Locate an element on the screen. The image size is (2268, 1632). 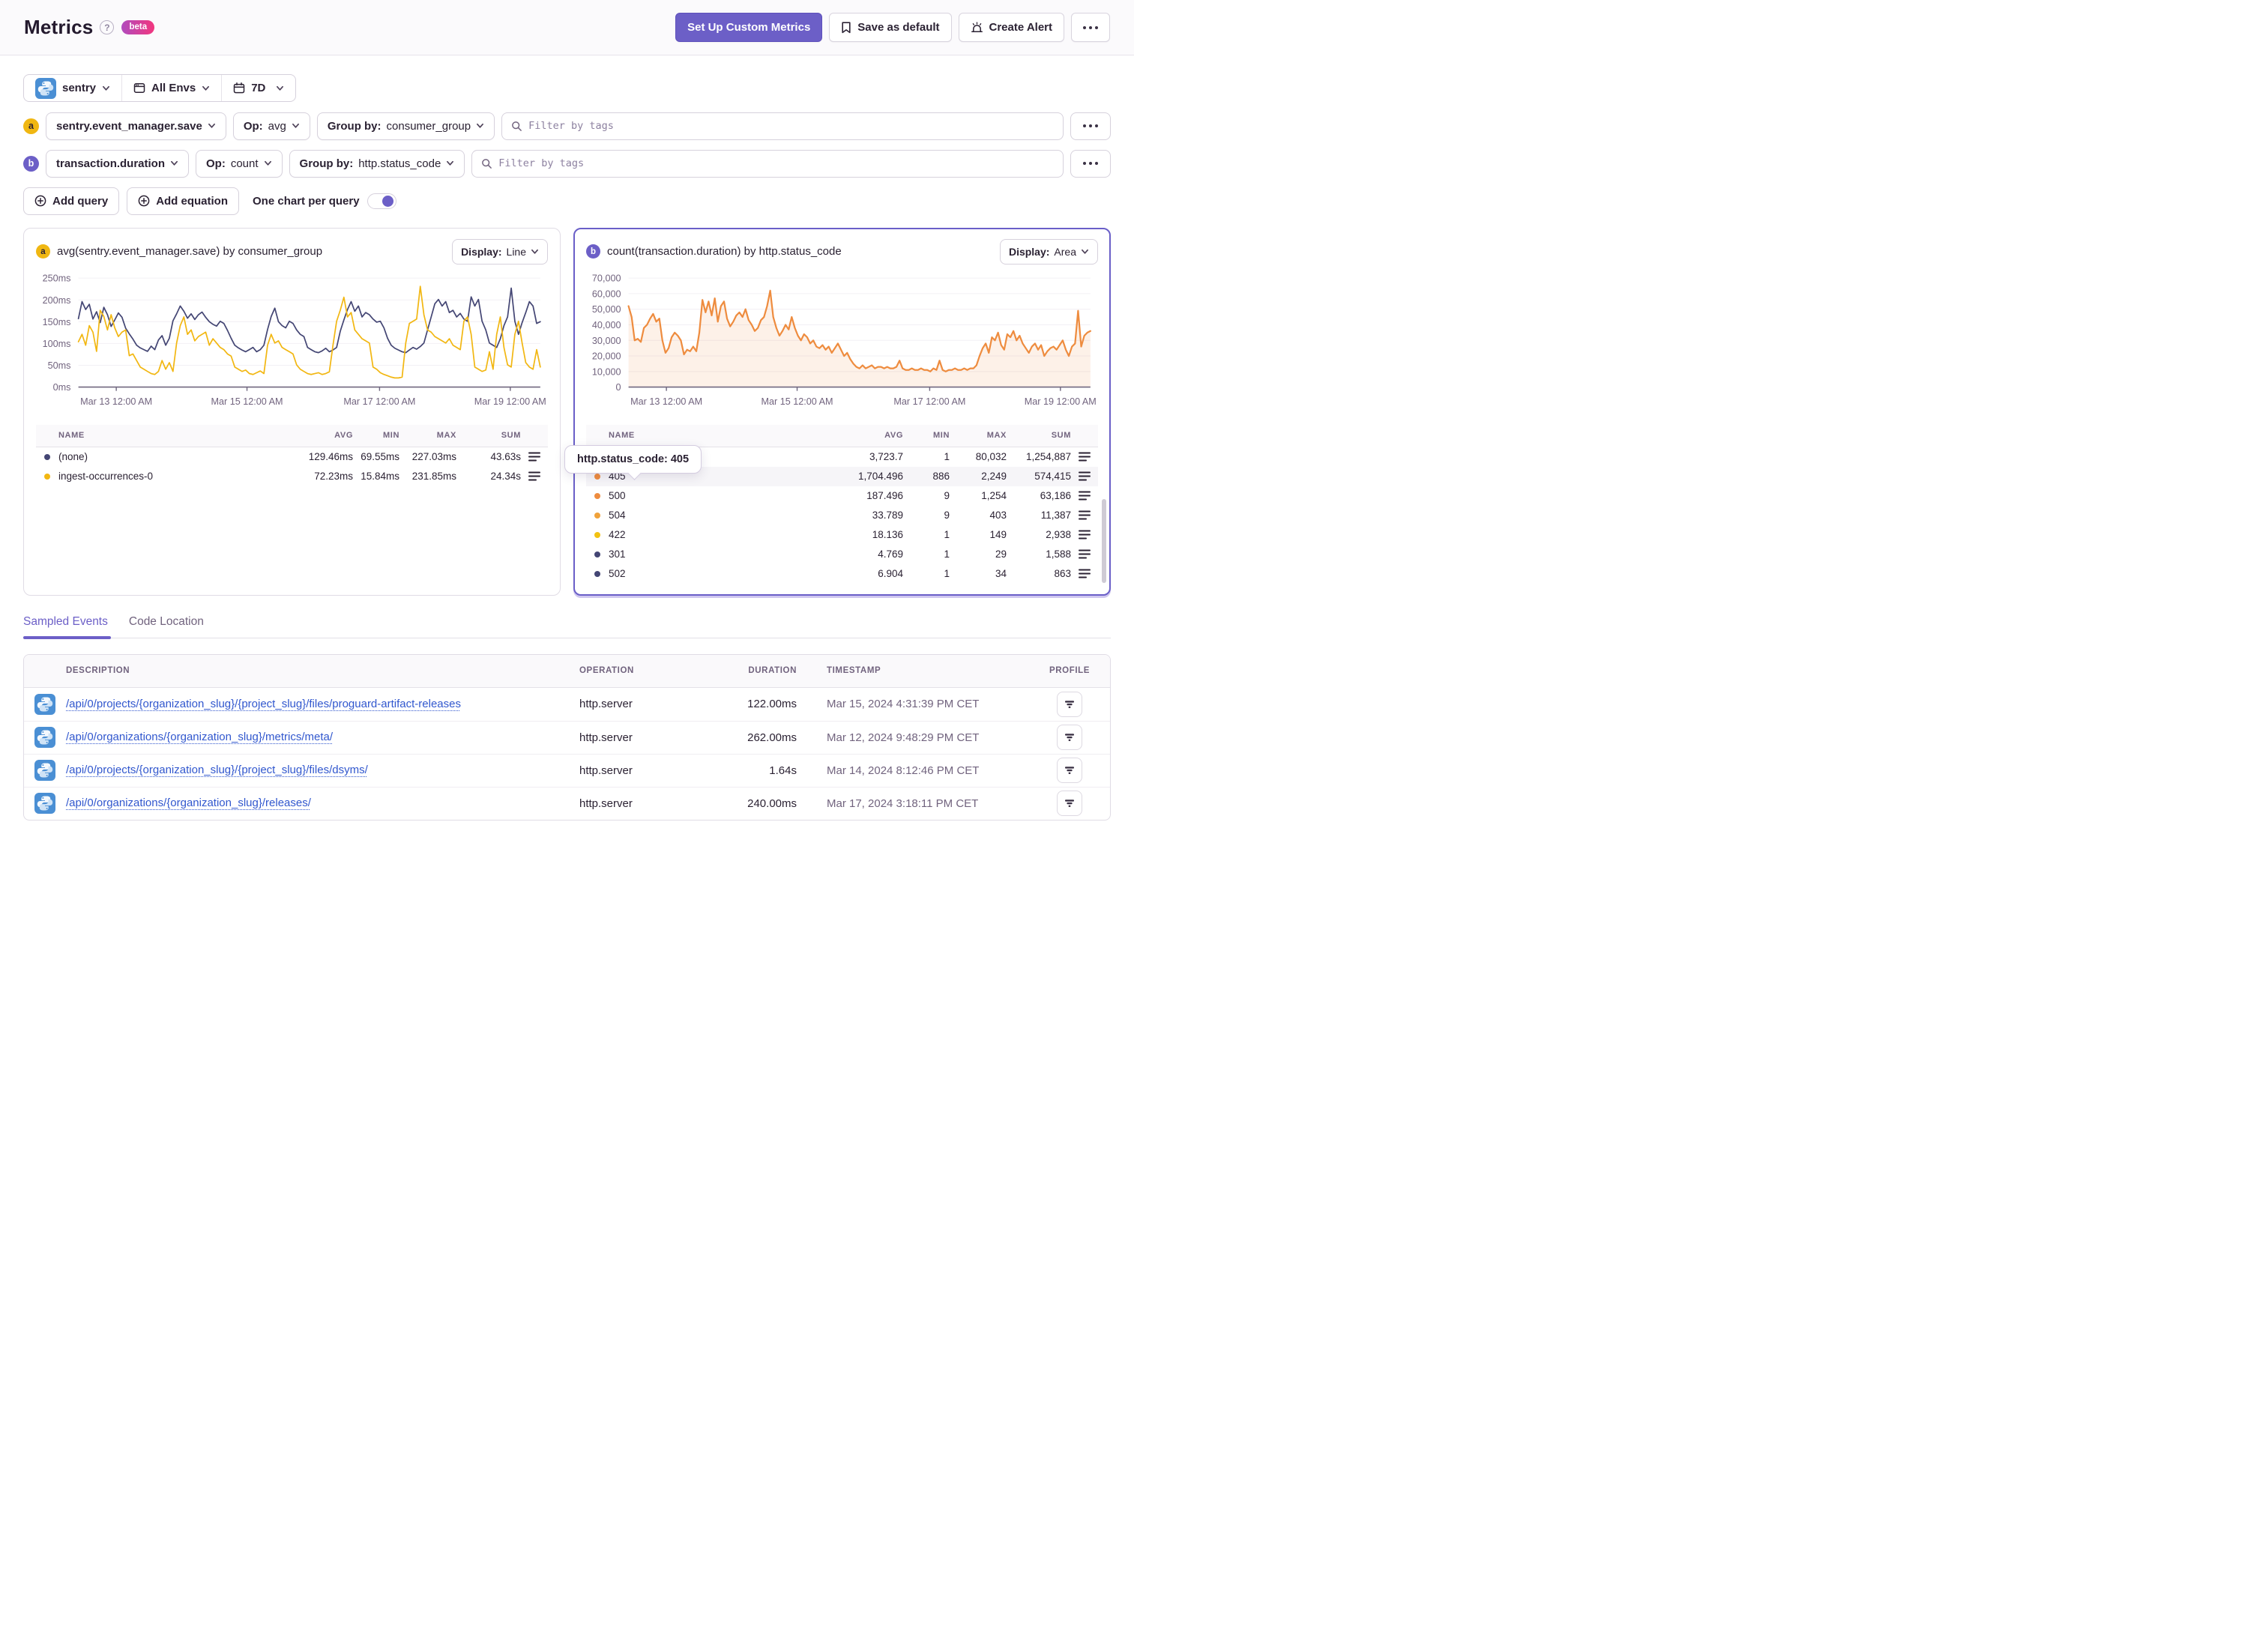
op-select-b: Op: count is located at coordinates (239, 163).